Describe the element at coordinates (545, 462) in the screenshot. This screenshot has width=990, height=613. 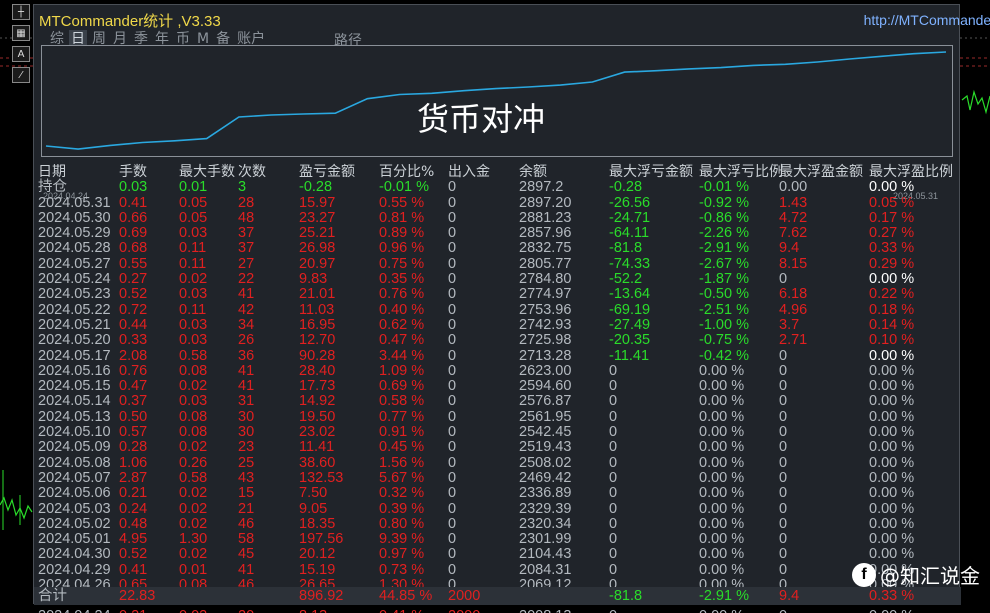
I see `cell-balance: 2508.02` at that location.